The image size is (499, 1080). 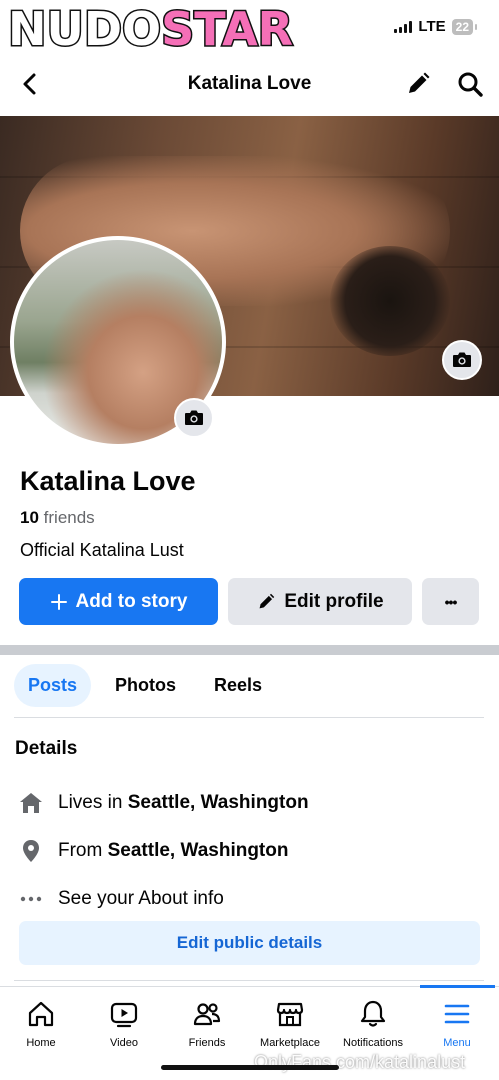 I want to click on site-watermark-logo: NUDOSTAR, so click(x=150, y=29).